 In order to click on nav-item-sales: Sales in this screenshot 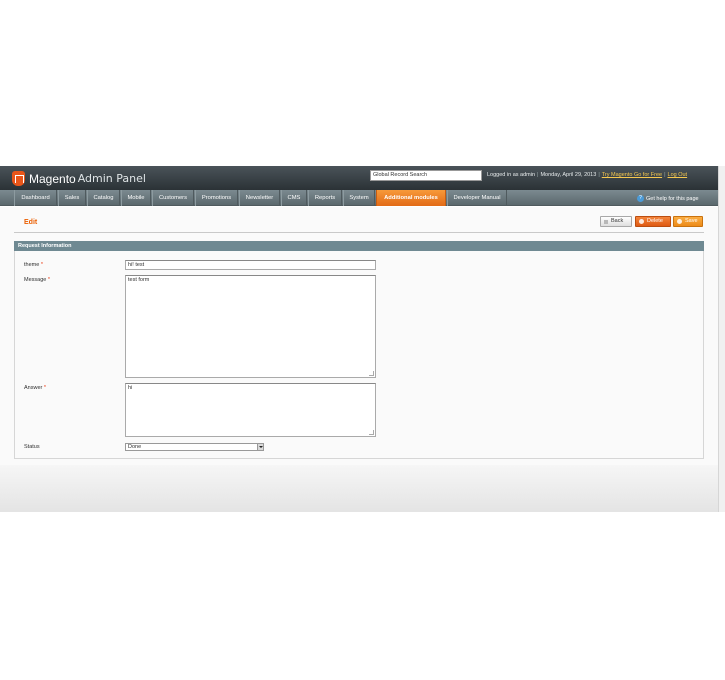, I will do `click(72, 198)`.